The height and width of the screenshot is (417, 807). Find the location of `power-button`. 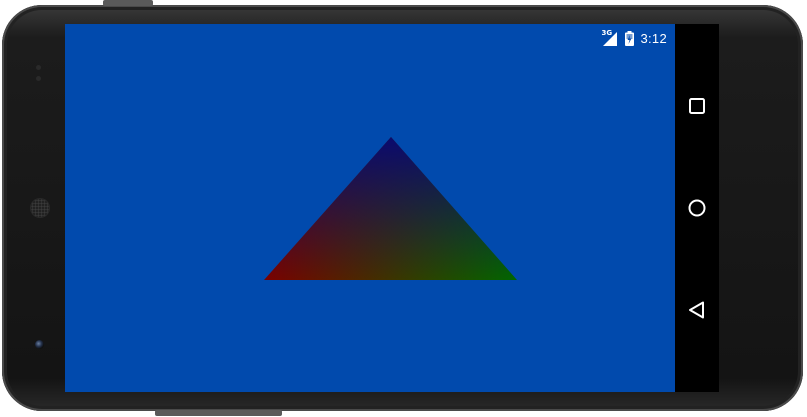

power-button is located at coordinates (128, 3).